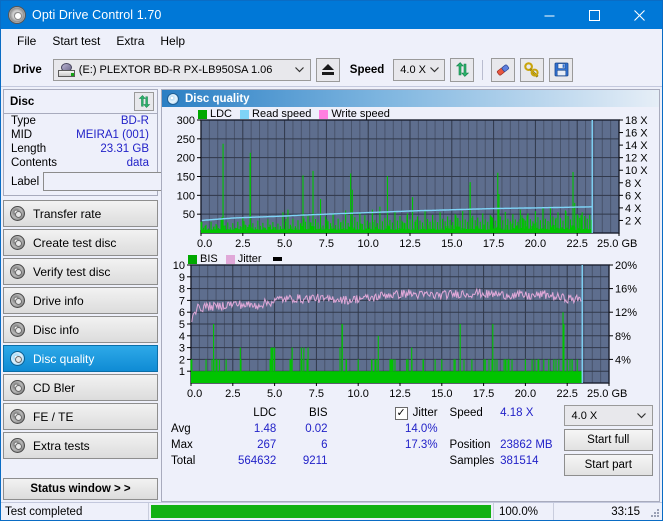 Image resolution: width=663 pixels, height=521 pixels. Describe the element at coordinates (324, 445) in the screenshot. I see `stats-bis-max: 6` at that location.